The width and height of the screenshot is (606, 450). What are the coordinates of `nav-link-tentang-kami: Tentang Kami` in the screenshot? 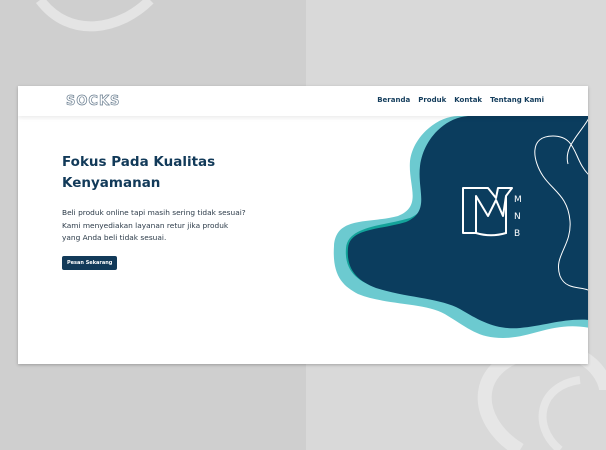 It's located at (517, 100).